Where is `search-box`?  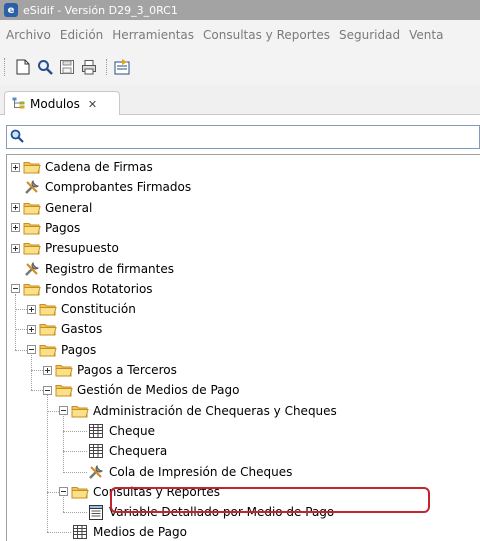 search-box is located at coordinates (243, 137).